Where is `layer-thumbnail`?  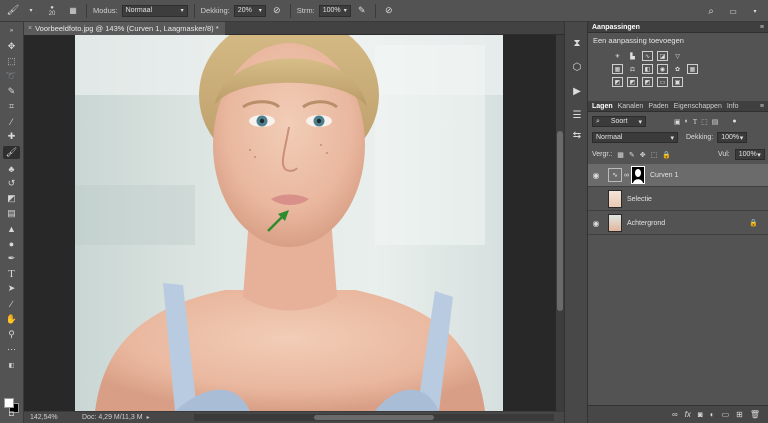
layer-thumbnail is located at coordinates (615, 199).